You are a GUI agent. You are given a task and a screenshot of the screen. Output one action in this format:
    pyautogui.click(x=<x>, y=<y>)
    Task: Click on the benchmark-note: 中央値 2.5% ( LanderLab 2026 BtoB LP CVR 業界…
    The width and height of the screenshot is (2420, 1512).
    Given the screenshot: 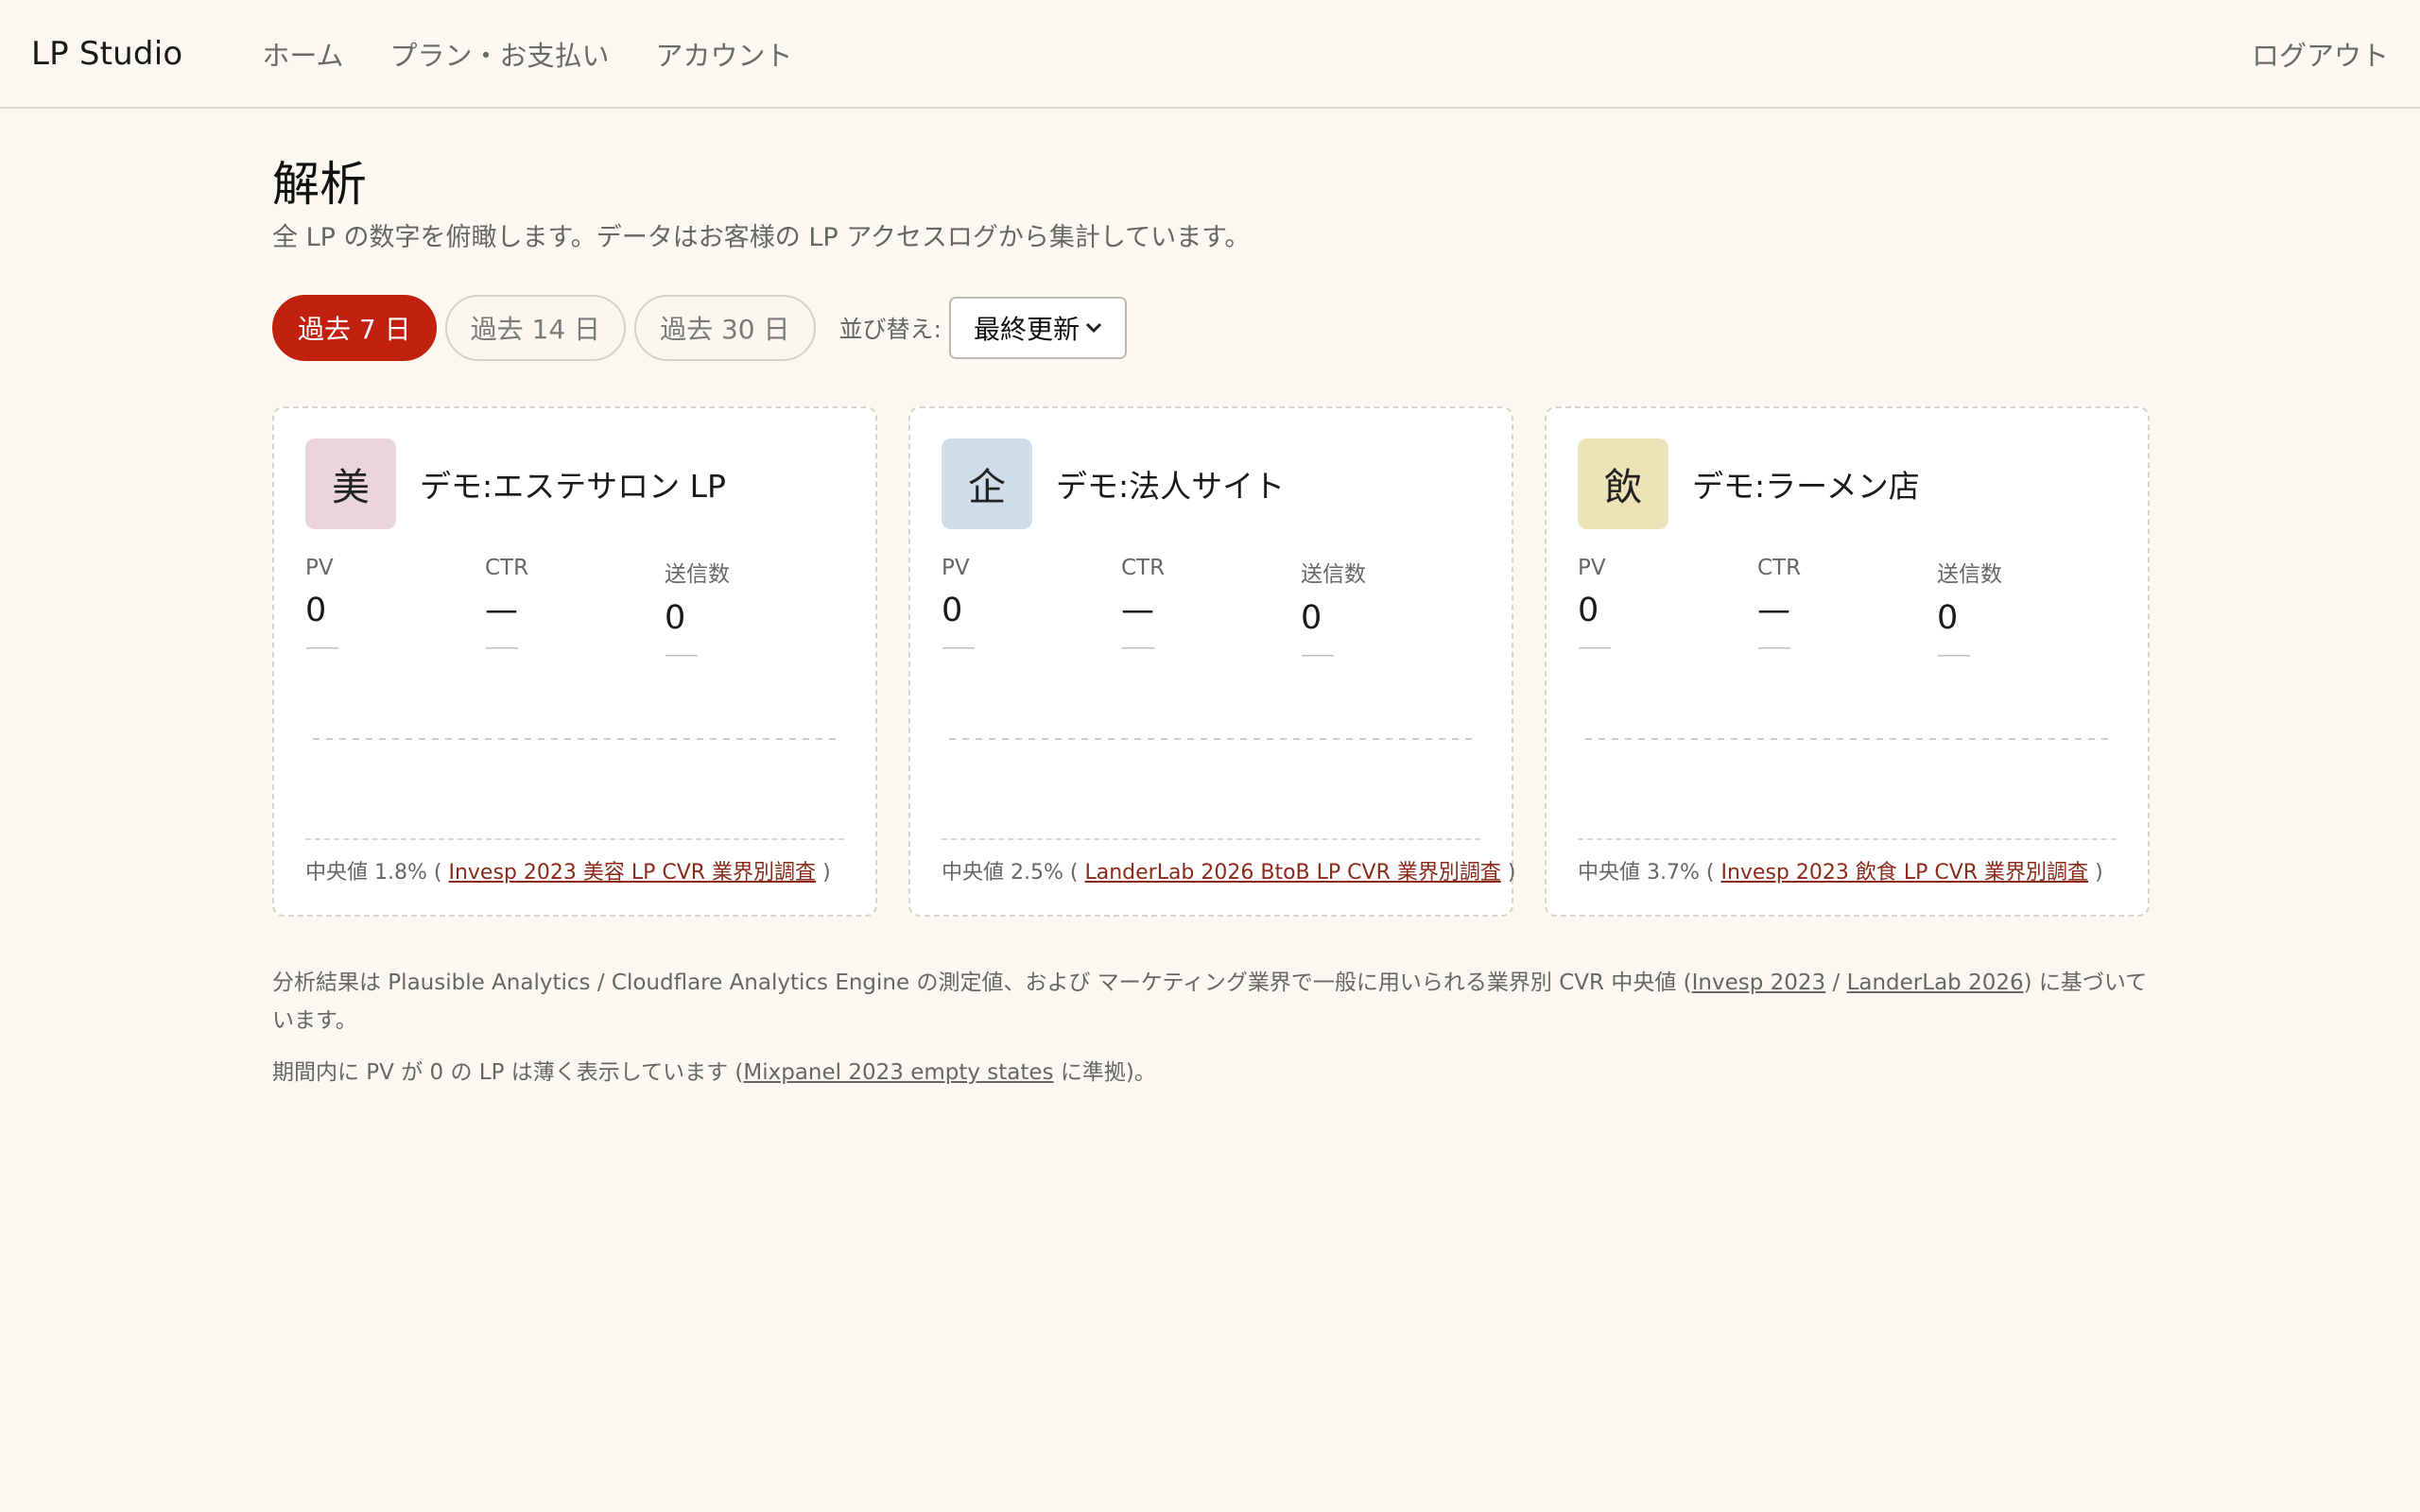 What is the action you would take?
    pyautogui.click(x=1228, y=861)
    